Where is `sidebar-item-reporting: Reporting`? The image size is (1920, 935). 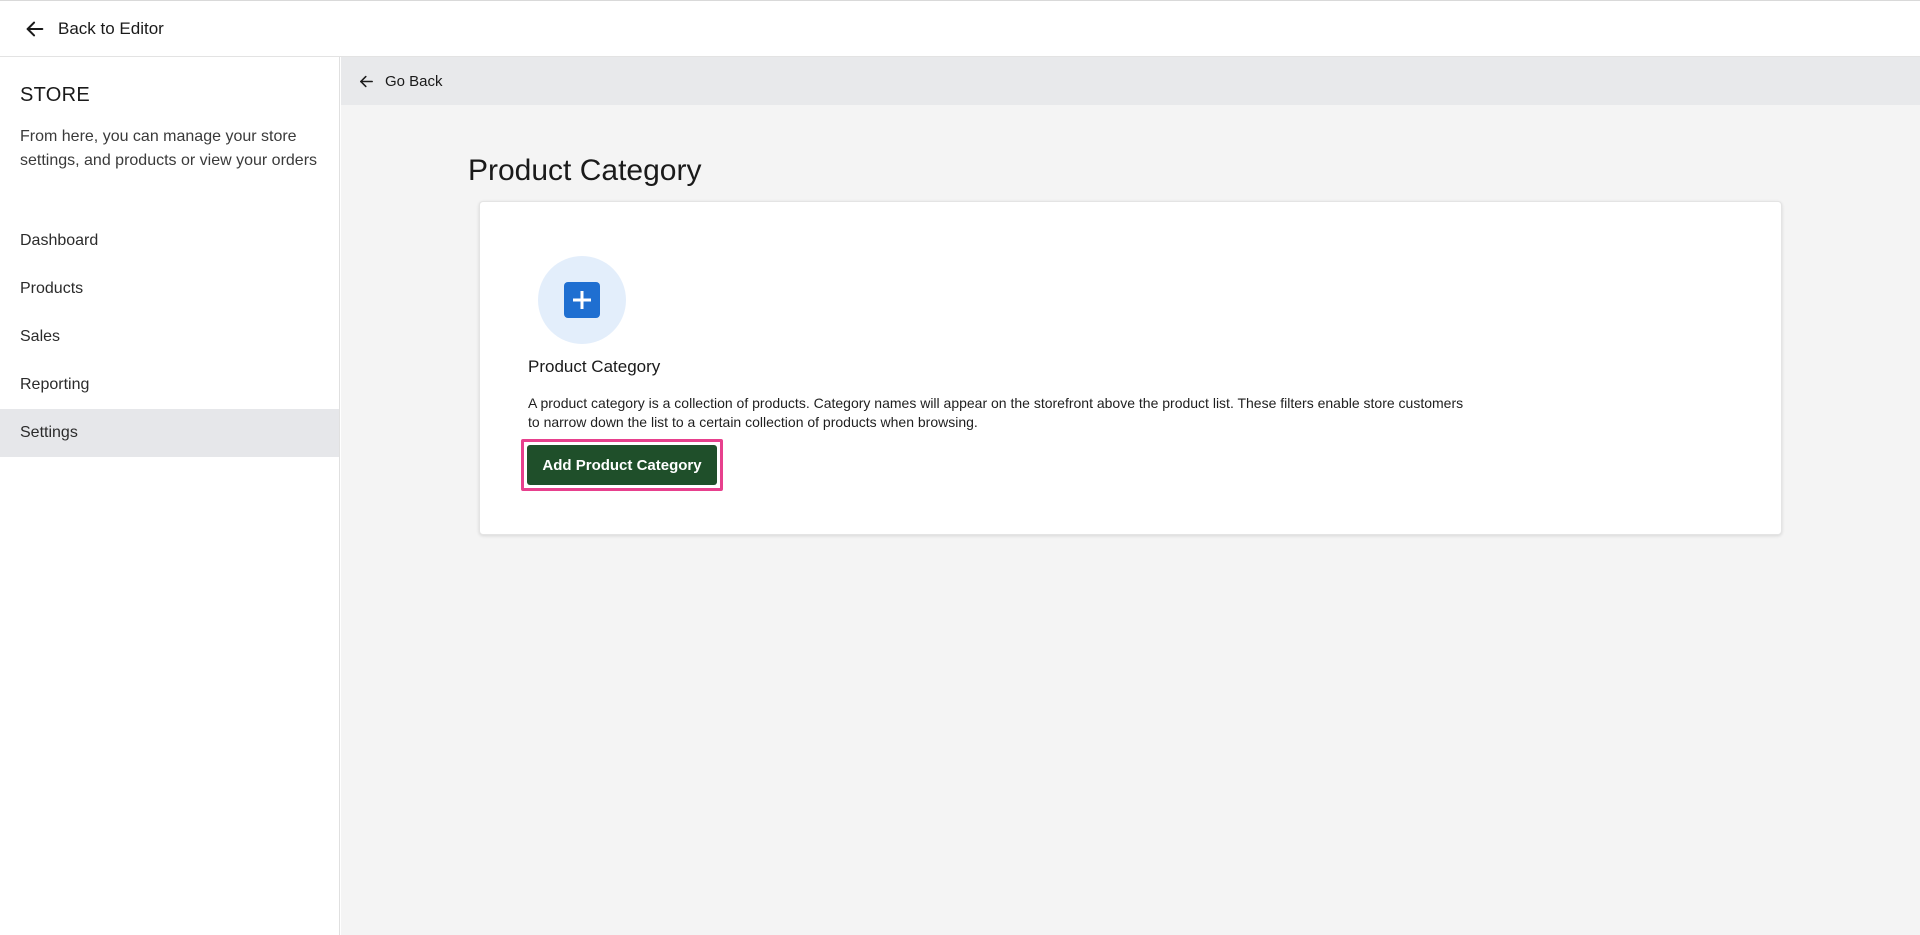 sidebar-item-reporting: Reporting is located at coordinates (169, 385).